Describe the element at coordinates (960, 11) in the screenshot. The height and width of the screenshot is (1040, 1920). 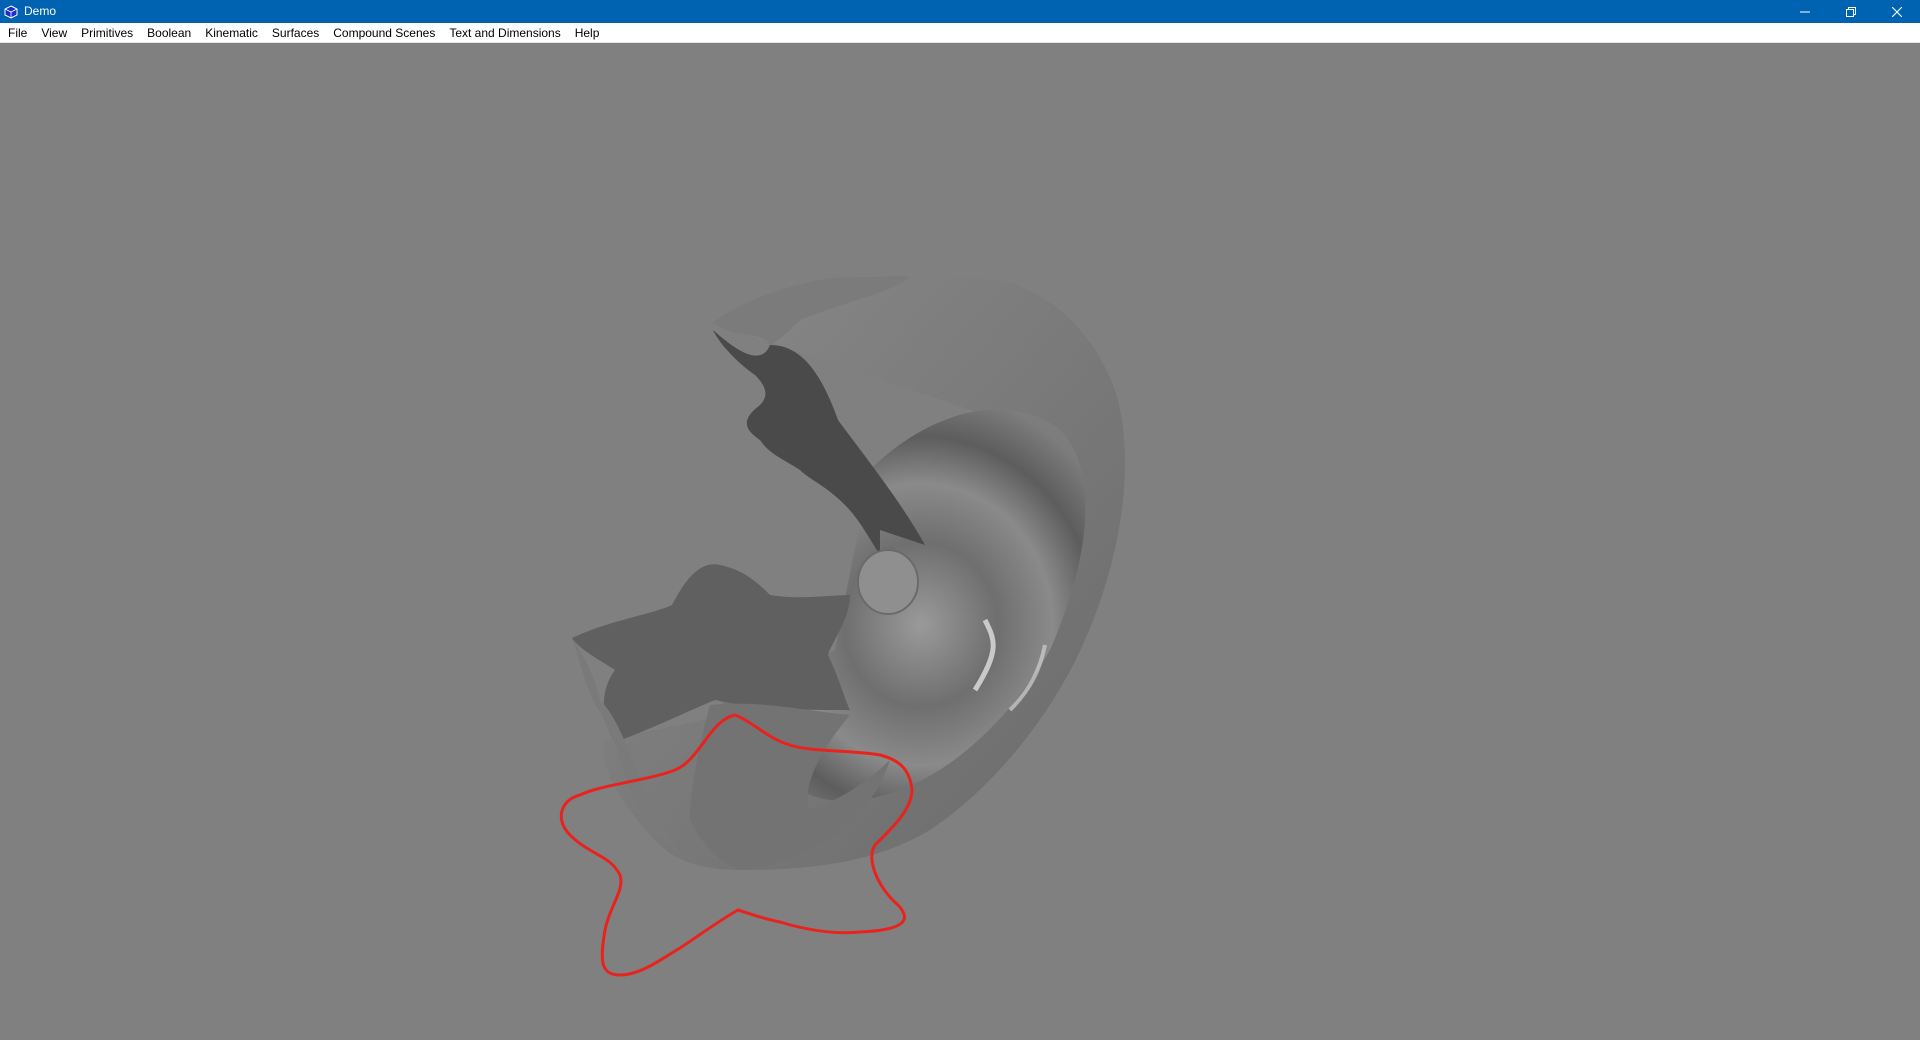
I see `title-bar: Demo` at that location.